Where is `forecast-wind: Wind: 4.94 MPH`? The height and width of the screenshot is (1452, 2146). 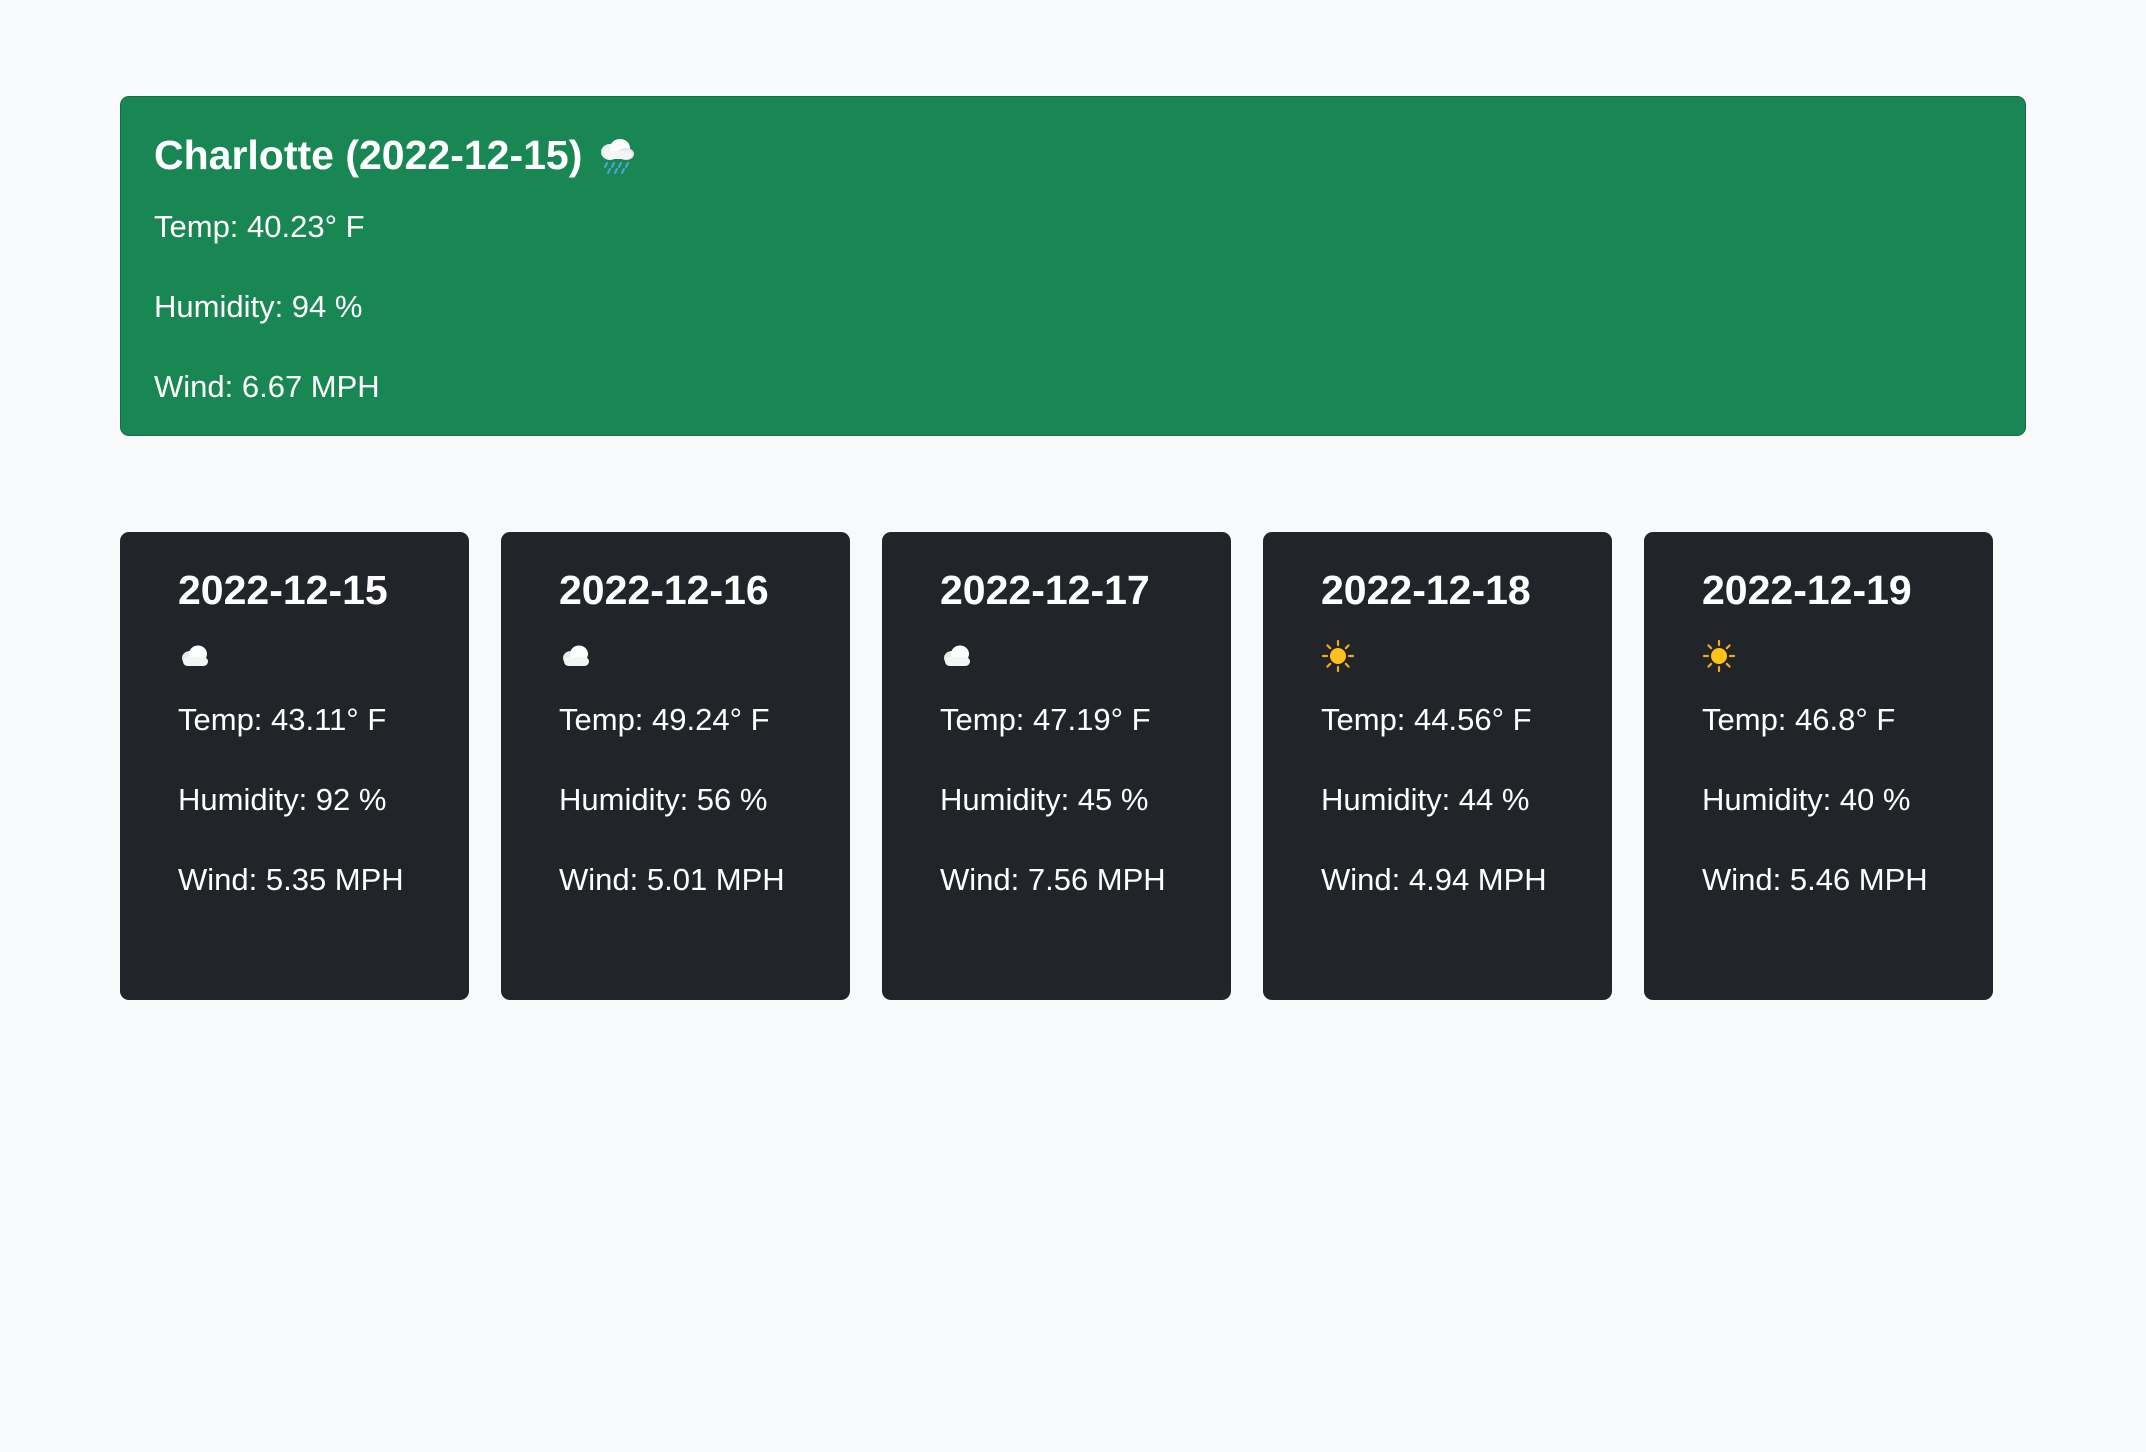 forecast-wind: Wind: 4.94 MPH is located at coordinates (1434, 879).